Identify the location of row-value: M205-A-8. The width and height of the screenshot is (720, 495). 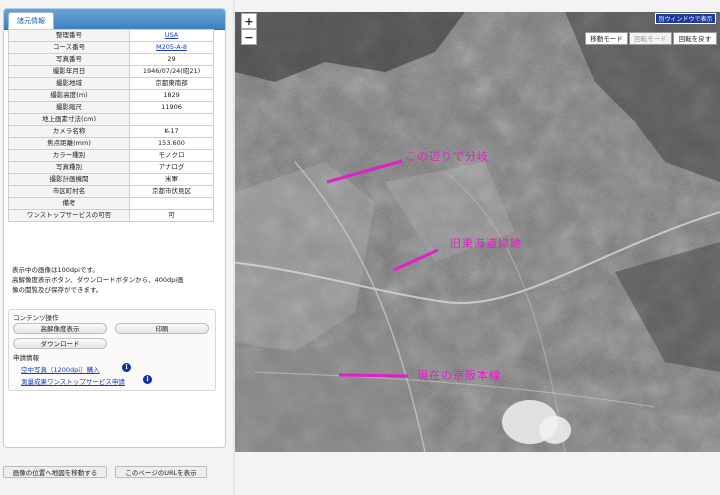
(171, 47).